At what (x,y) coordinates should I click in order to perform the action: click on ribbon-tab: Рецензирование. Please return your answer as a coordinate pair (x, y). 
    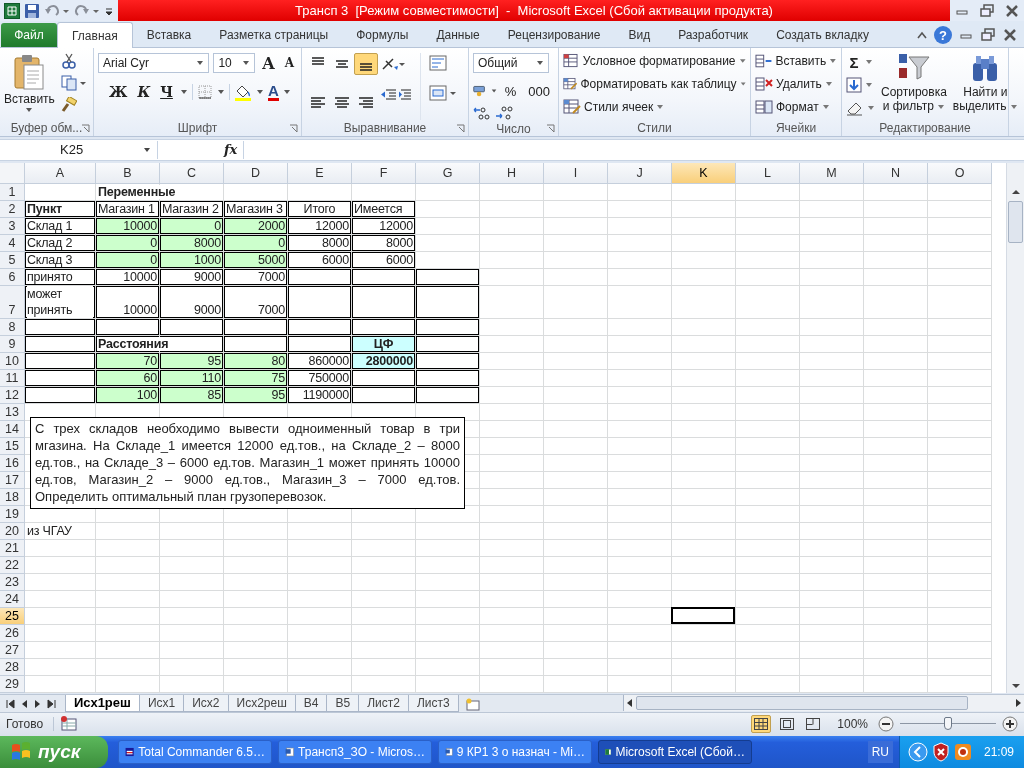
    Looking at the image, I should click on (554, 35).